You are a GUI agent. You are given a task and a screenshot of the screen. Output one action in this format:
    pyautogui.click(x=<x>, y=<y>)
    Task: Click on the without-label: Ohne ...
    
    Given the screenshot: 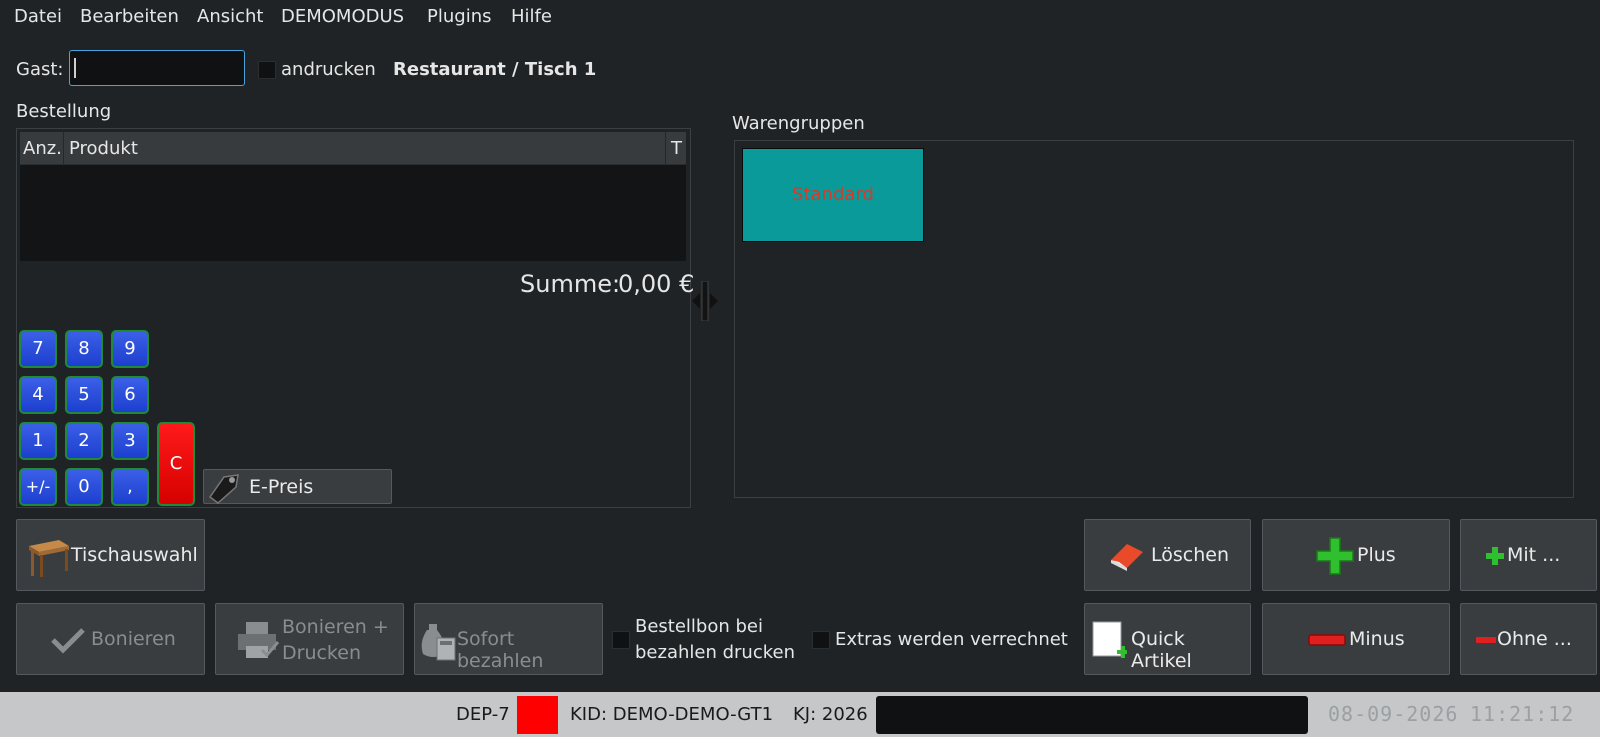 What is the action you would take?
    pyautogui.click(x=1534, y=639)
    